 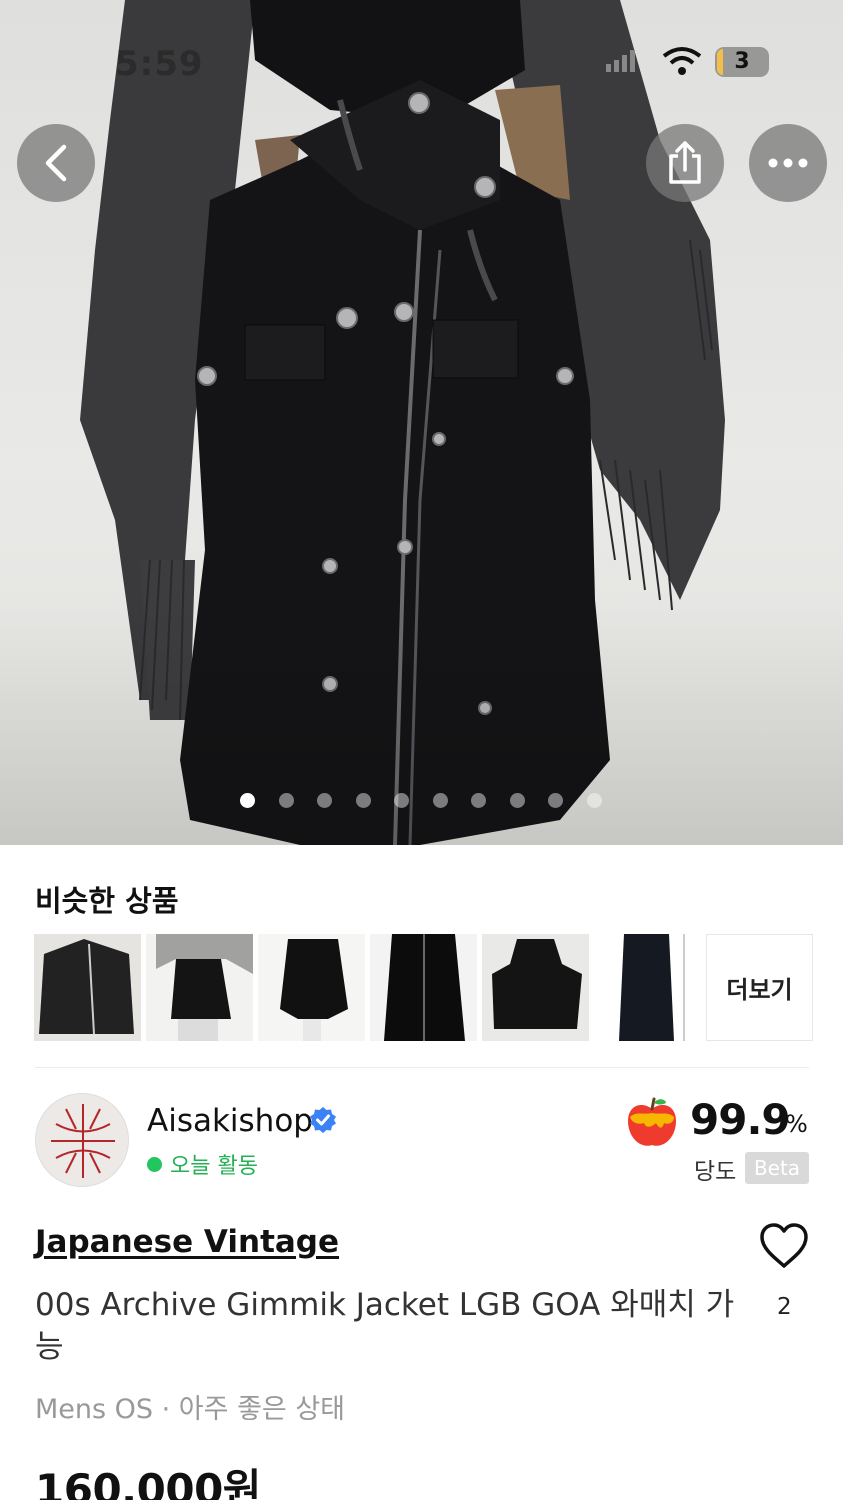 I want to click on status-bar: 5:59 3, so click(x=421, y=63).